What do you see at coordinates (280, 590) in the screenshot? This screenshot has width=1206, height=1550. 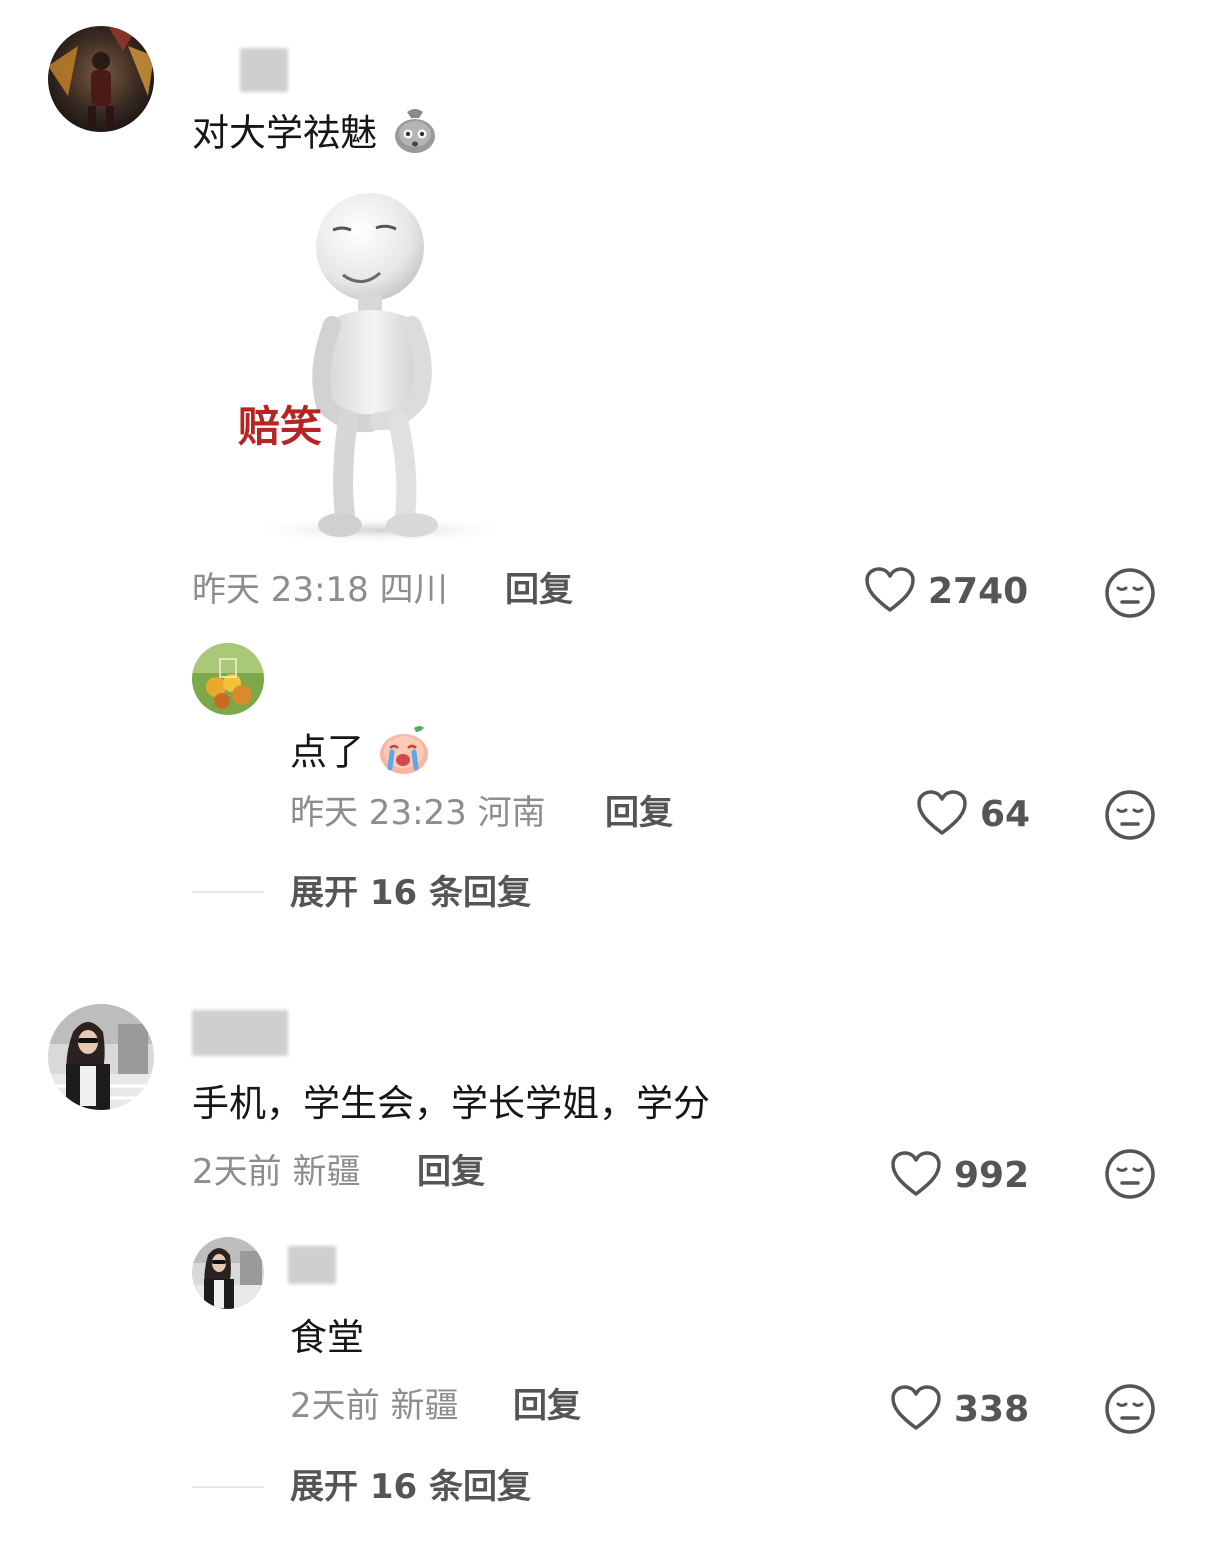 I see `timestamp: 昨天 23:18` at bounding box center [280, 590].